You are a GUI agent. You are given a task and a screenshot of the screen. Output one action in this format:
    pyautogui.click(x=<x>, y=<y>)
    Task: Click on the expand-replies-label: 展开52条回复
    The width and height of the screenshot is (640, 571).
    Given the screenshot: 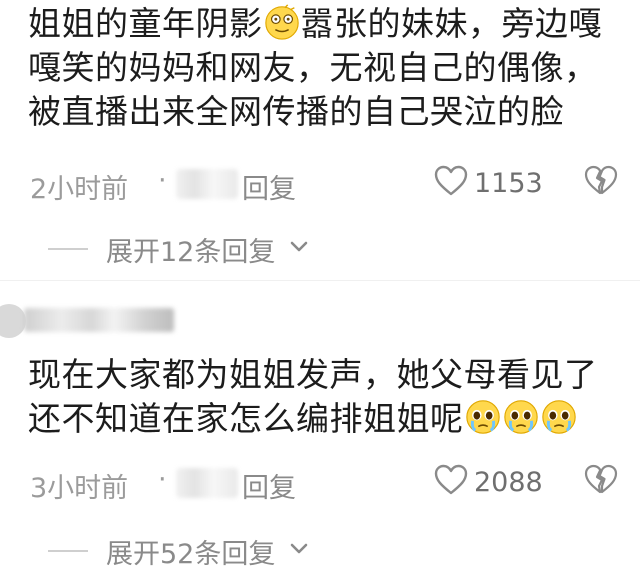 What is the action you would take?
    pyautogui.click(x=191, y=554)
    